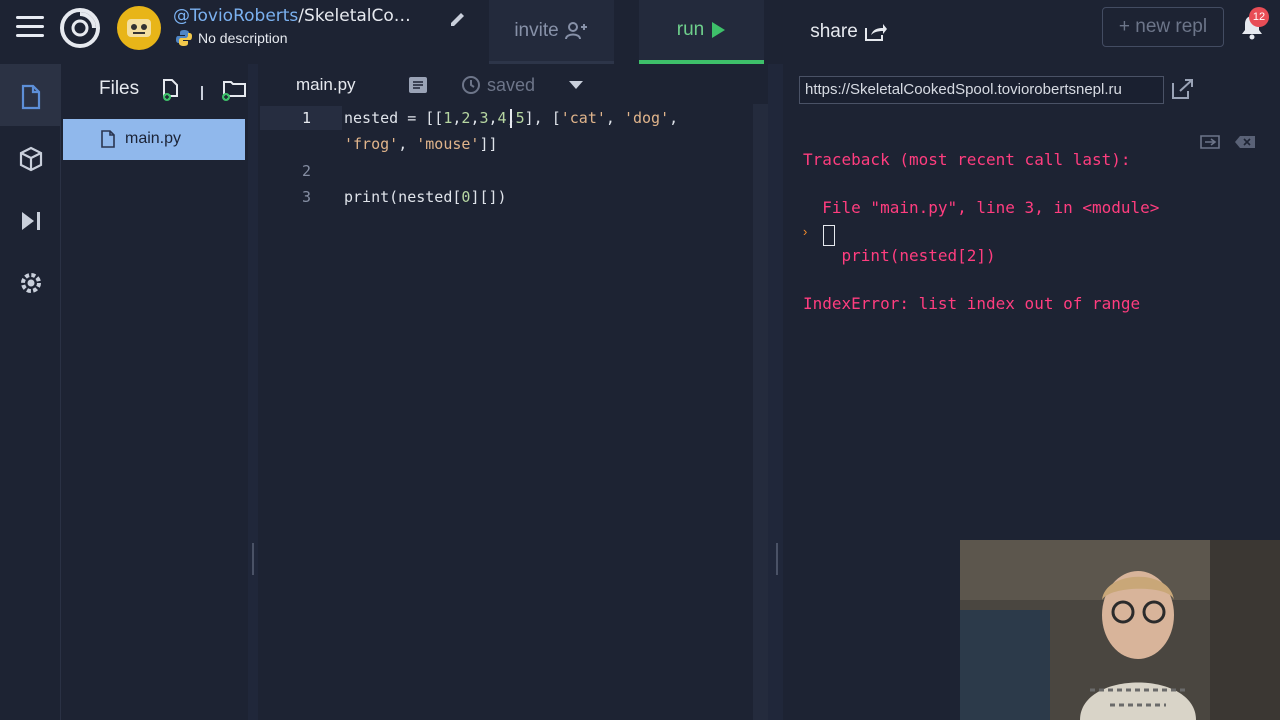 Image resolution: width=1280 pixels, height=720 pixels. What do you see at coordinates (232, 90) in the screenshot?
I see `new-folder-icon` at bounding box center [232, 90].